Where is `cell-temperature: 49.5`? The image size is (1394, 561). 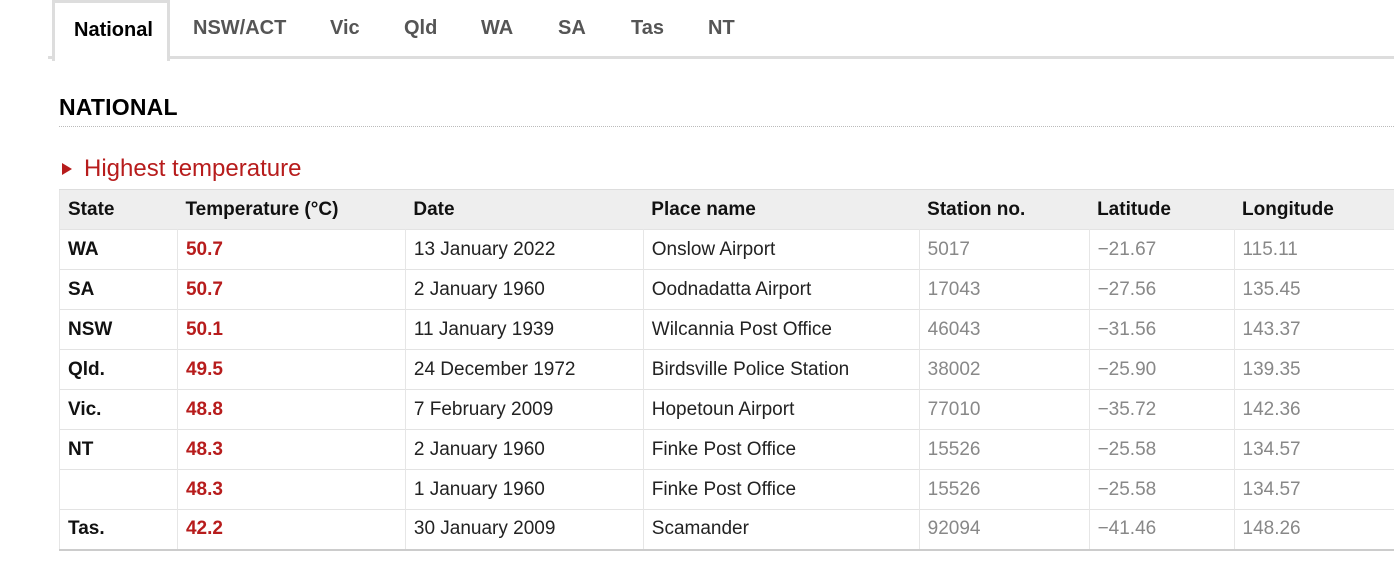
cell-temperature: 49.5 is located at coordinates (291, 369).